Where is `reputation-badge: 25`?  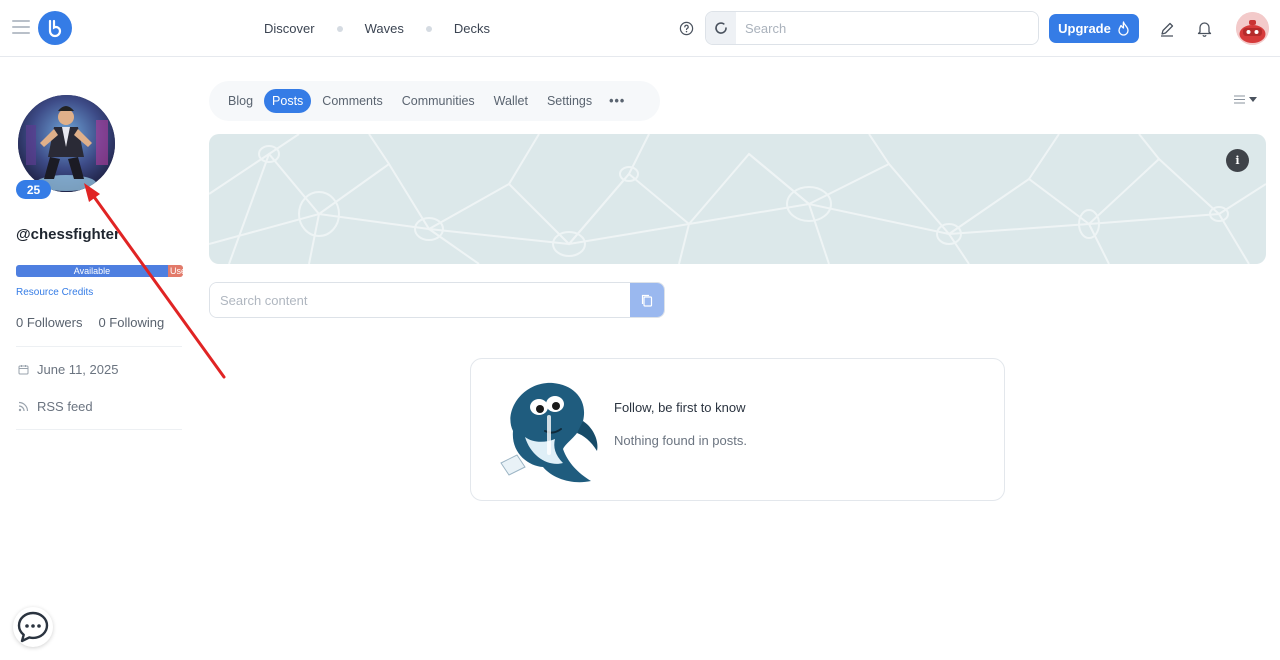
reputation-badge: 25 is located at coordinates (33, 189).